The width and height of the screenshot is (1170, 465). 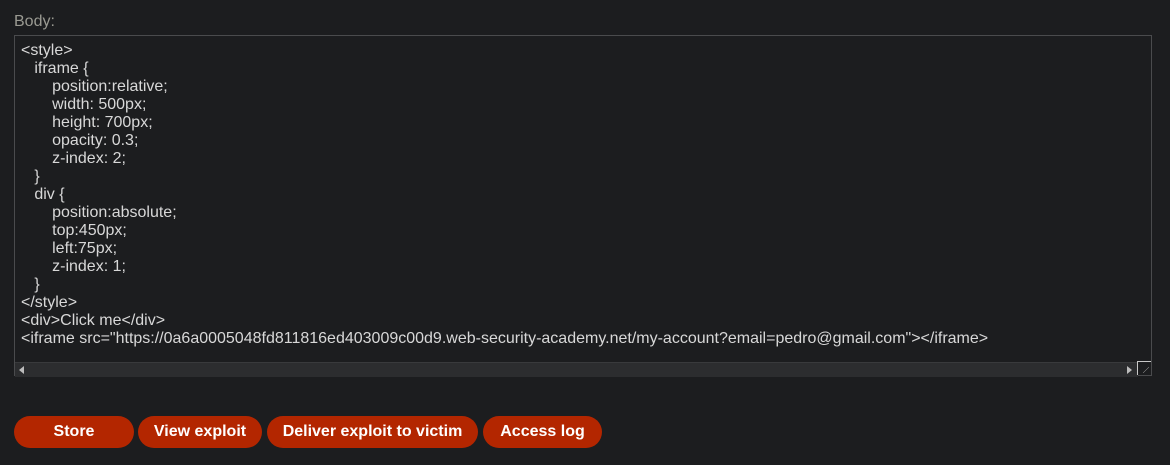 What do you see at coordinates (21, 370) in the screenshot?
I see `scroll-left-arrow-icon` at bounding box center [21, 370].